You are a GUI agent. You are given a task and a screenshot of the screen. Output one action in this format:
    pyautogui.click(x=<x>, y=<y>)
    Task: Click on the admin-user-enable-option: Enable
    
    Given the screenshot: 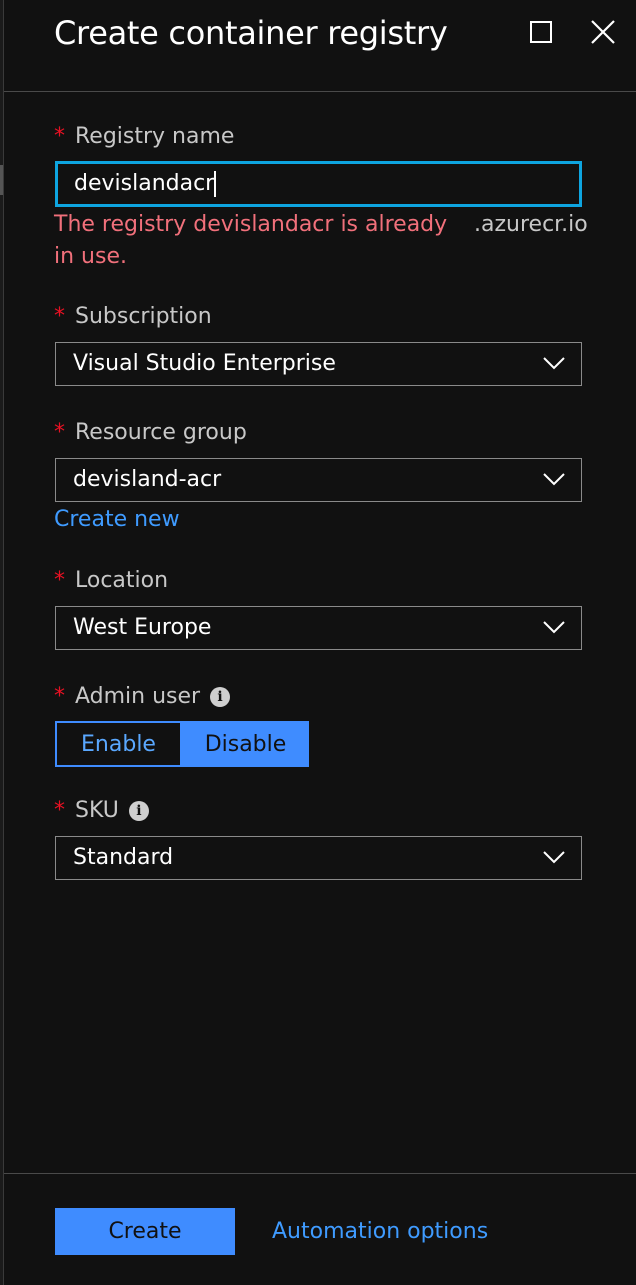 What is the action you would take?
    pyautogui.click(x=118, y=744)
    